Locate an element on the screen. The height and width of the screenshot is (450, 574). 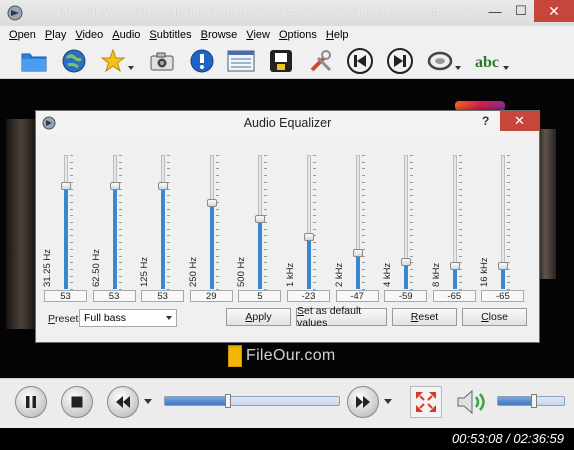
rewind-button is located at coordinates (123, 402).